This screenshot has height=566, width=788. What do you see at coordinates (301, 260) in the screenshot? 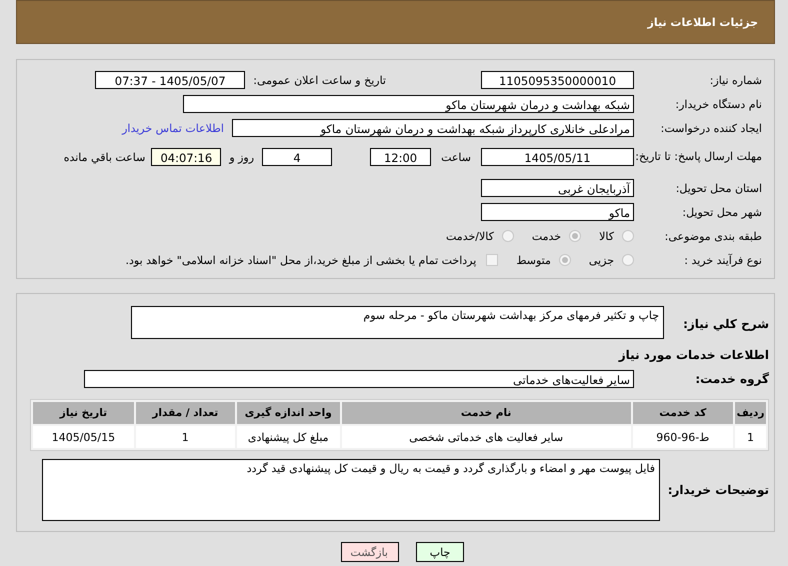
I see `checkbox-label: پرداخت تمام یا بخشی از مبلغ خرید،از محل "اسناد خزانه اسلامی" خواهد بود.` at bounding box center [301, 260].